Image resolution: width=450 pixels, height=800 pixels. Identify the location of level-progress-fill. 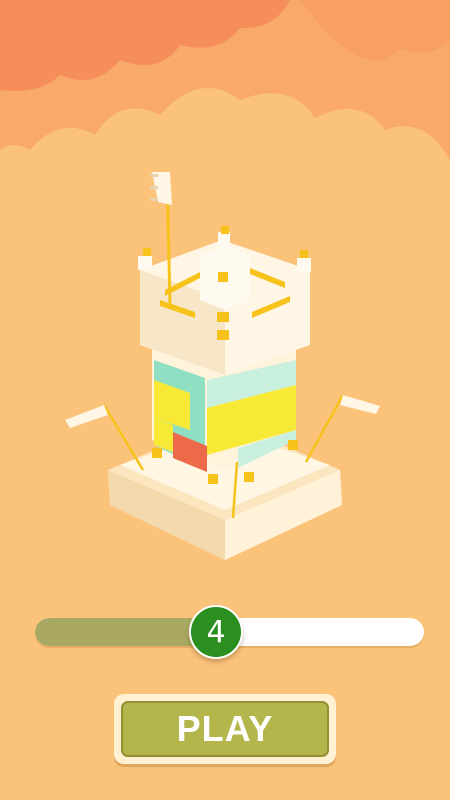
(123, 632).